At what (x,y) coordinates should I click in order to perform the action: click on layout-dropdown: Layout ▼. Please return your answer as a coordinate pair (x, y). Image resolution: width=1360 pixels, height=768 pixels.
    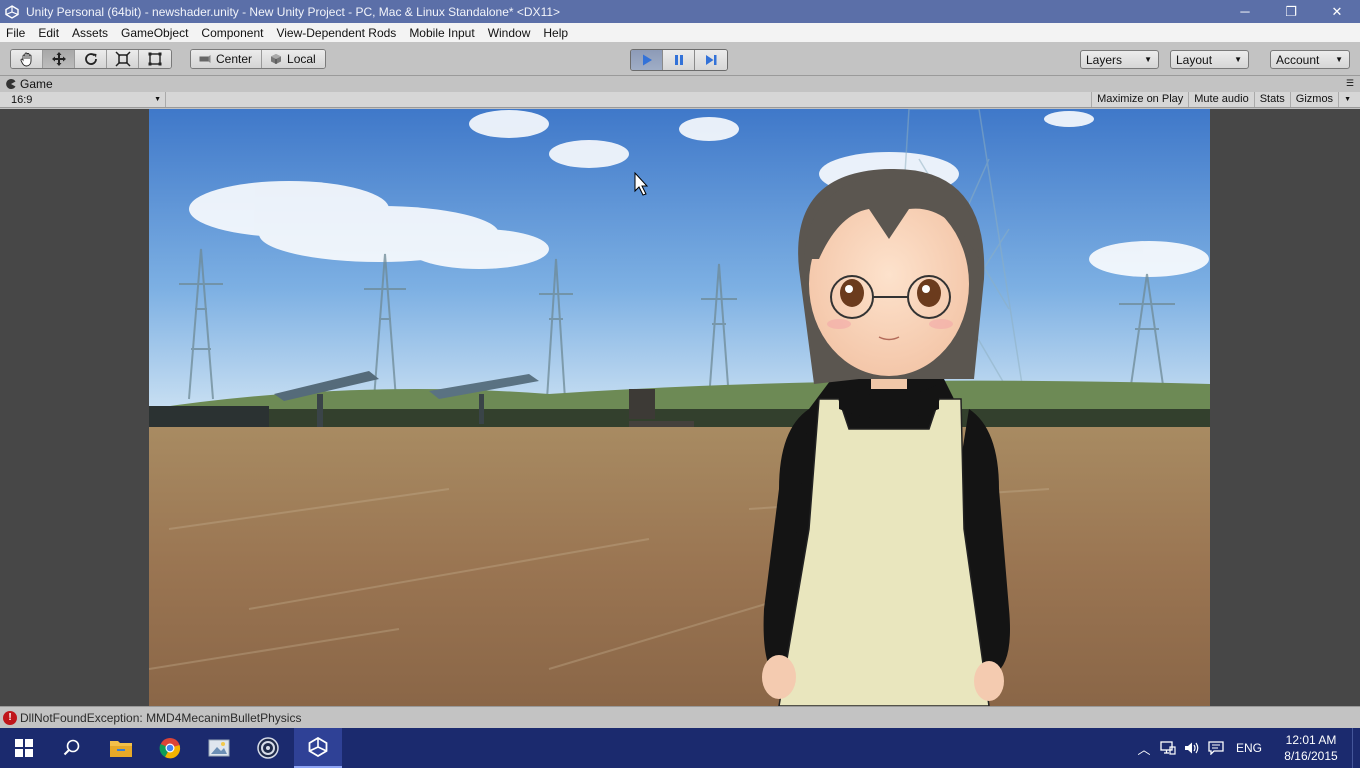
    Looking at the image, I should click on (1209, 59).